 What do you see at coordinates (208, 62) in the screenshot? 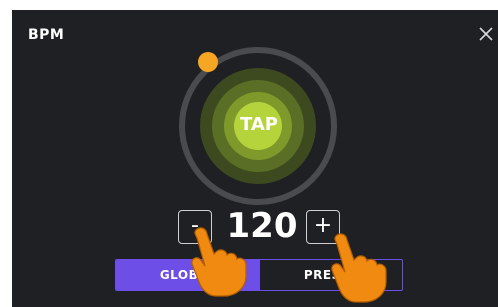
I see `beat-indicator-dot` at bounding box center [208, 62].